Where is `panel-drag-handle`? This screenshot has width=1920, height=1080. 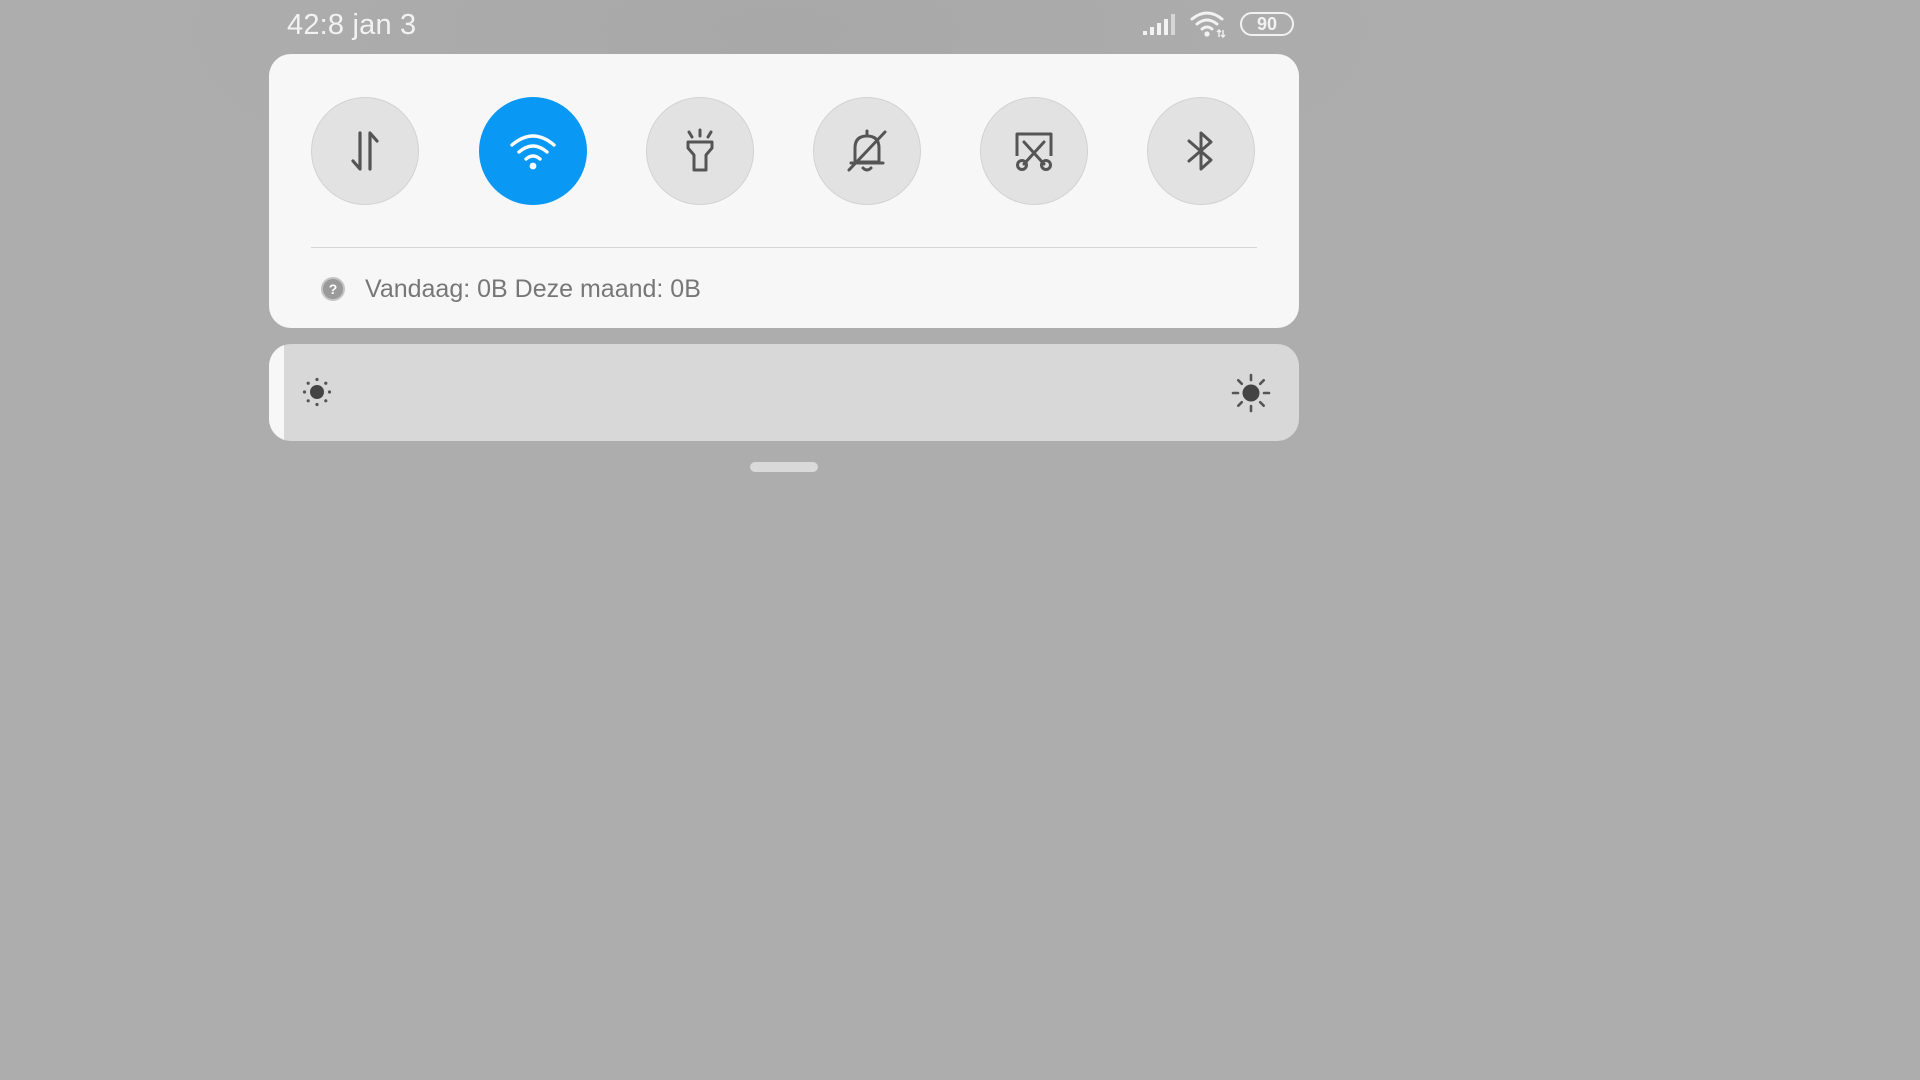 panel-drag-handle is located at coordinates (784, 467).